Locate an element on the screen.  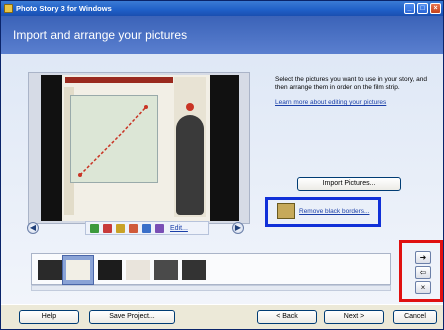
edit-icon is located at coordinates (159, 228).